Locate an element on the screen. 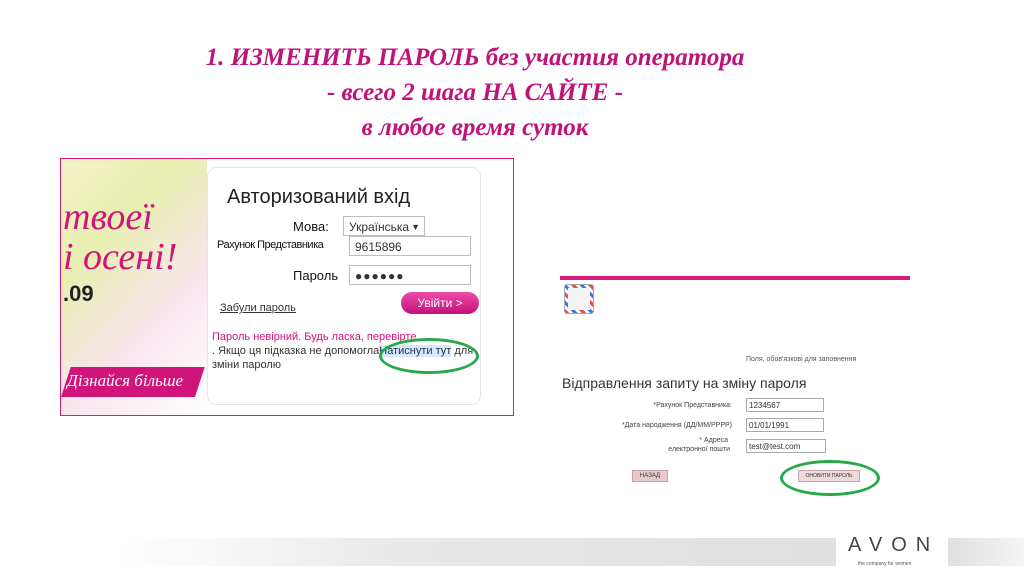 Image resolution: width=1024 pixels, height=576 pixels. email-label-line-2: електронної пошти is located at coordinates (699, 449).